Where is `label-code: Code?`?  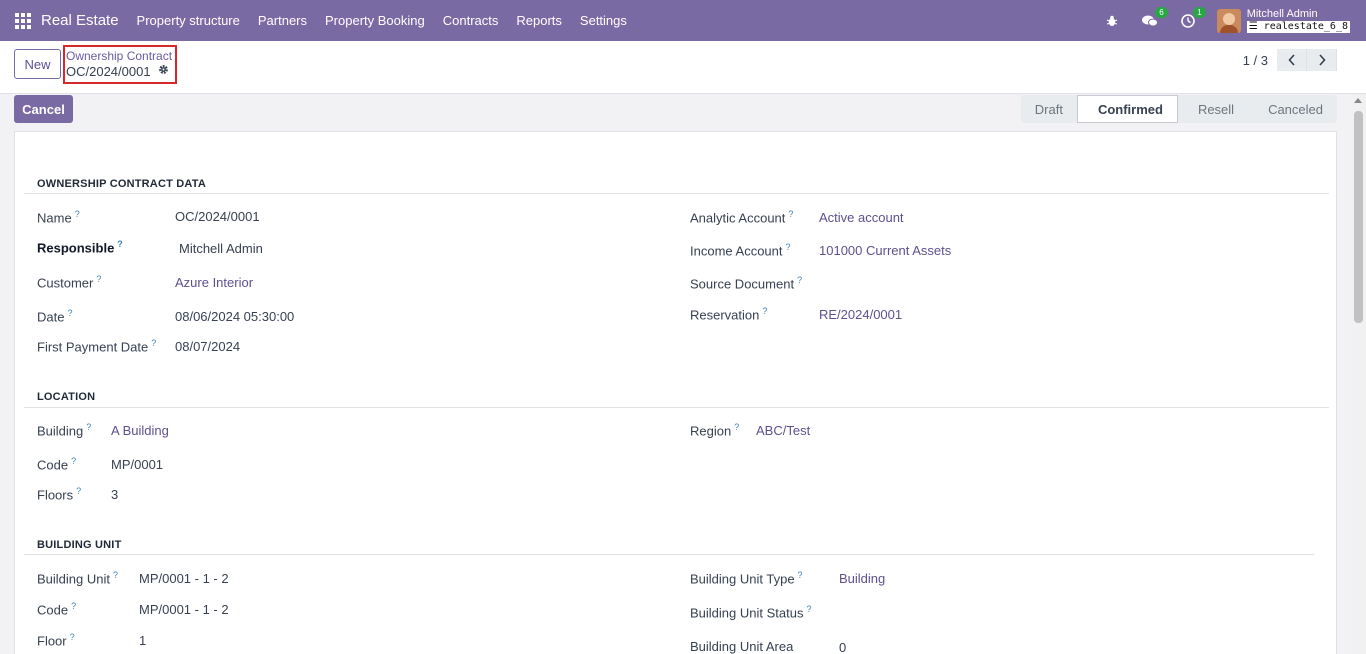
label-code: Code? is located at coordinates (56, 464).